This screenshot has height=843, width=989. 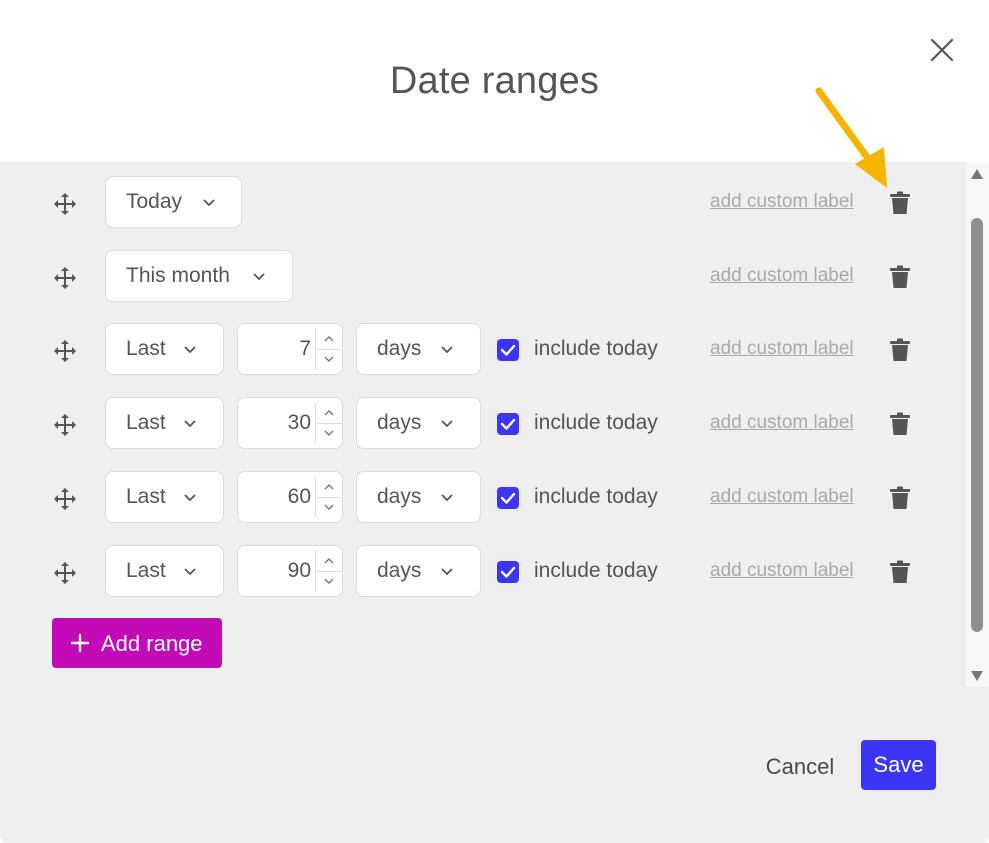 What do you see at coordinates (299, 423) in the screenshot?
I see `count-value: 30` at bounding box center [299, 423].